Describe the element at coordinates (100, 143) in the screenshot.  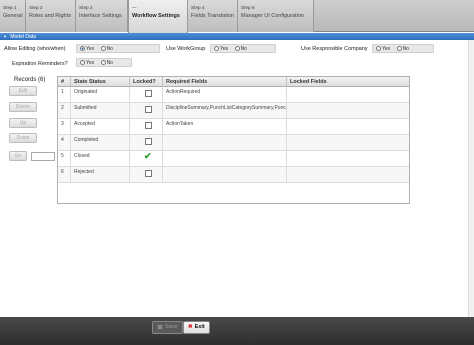
I see `state-status-cell: Completed` at that location.